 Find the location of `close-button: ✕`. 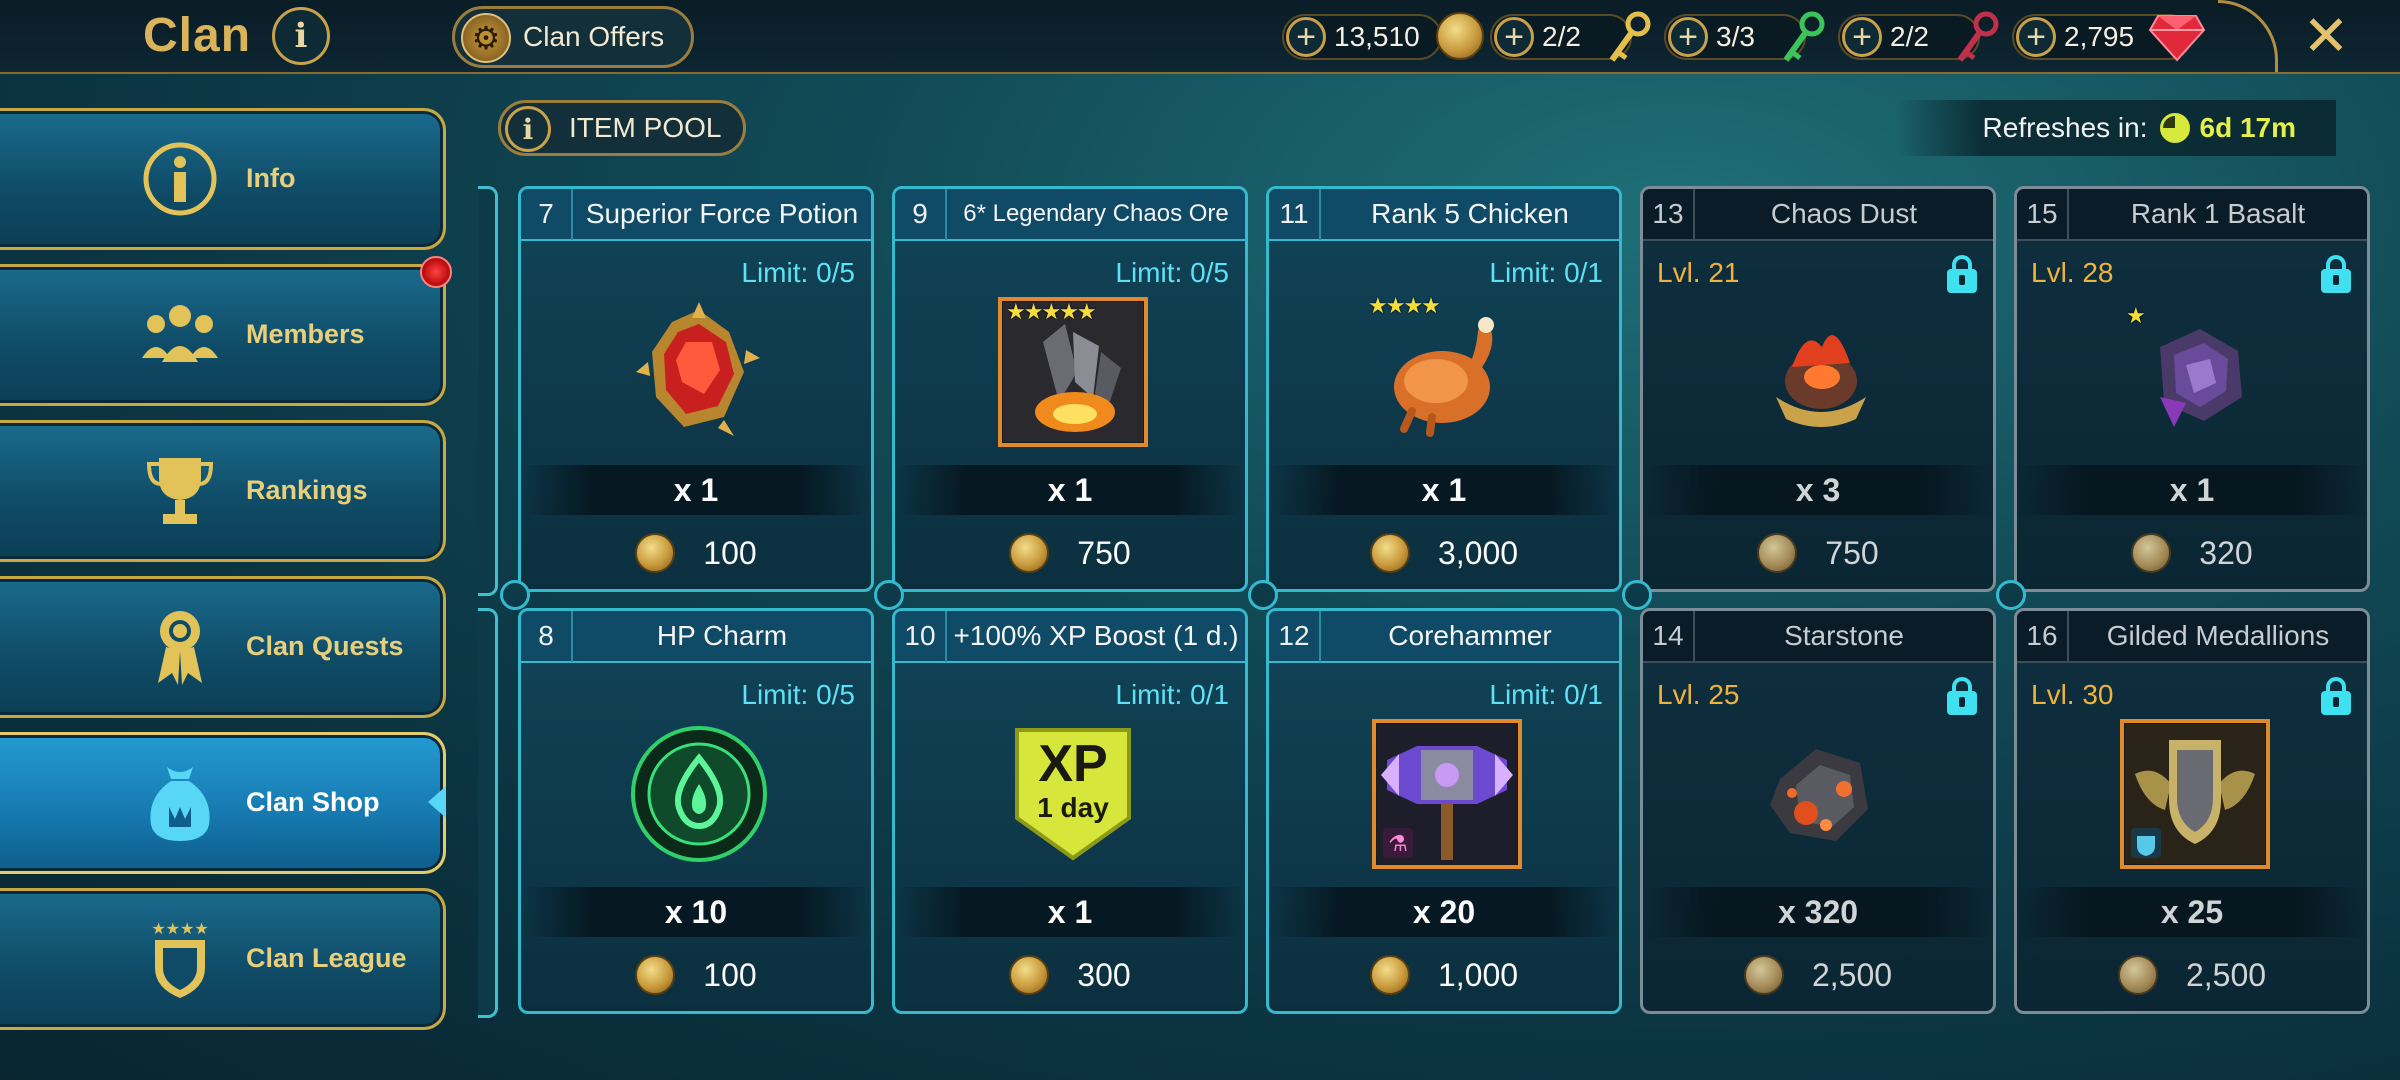

close-button: ✕ is located at coordinates (2326, 35).